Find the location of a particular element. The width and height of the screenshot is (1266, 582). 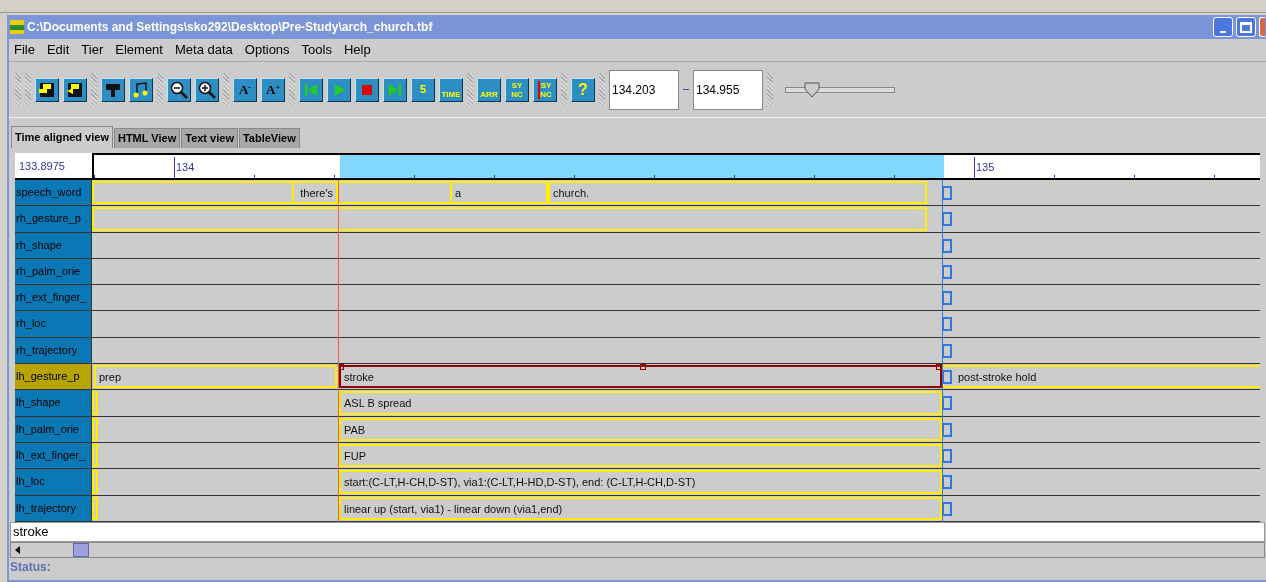

zoom-in-icon is located at coordinates (207, 89).